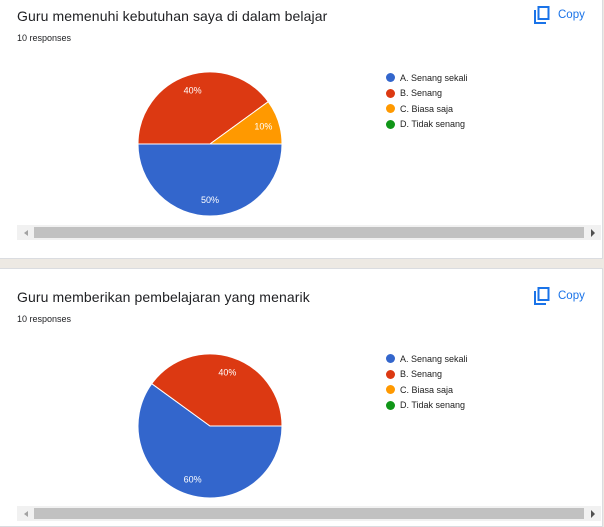 This screenshot has width=604, height=527. Describe the element at coordinates (210, 200) in the screenshot. I see `slice-label: 50%` at that location.